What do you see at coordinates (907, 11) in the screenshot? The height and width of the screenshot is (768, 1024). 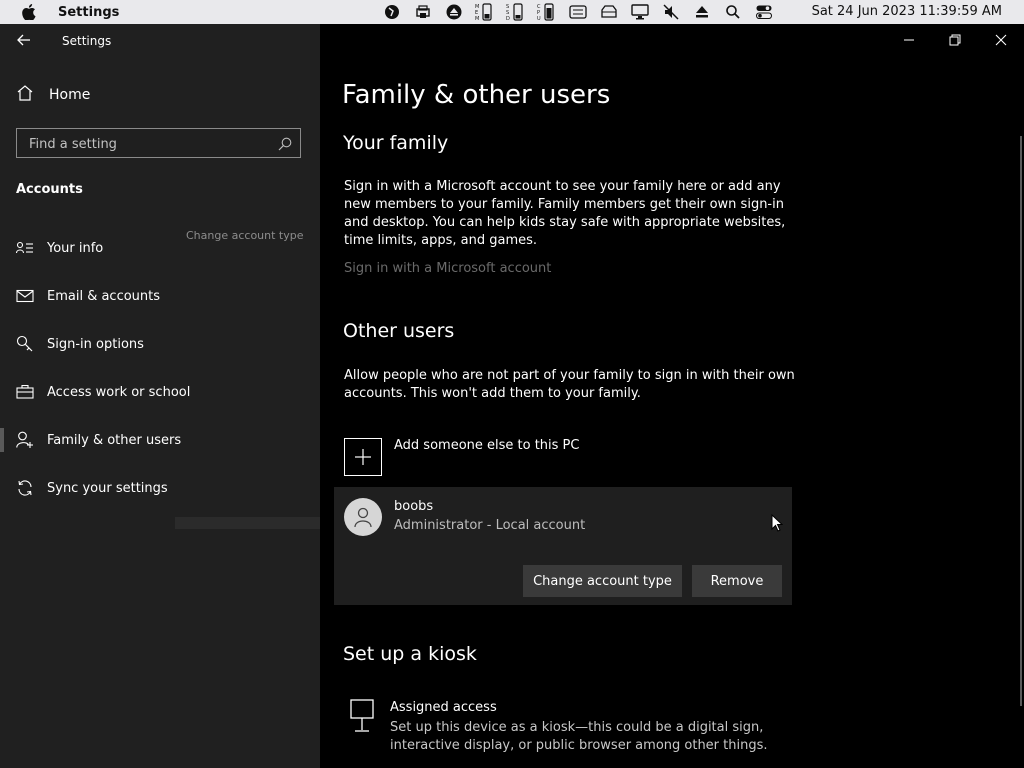 I see `menubar-clock: Sat 24 Jun 2023 11:39:59 AM` at bounding box center [907, 11].